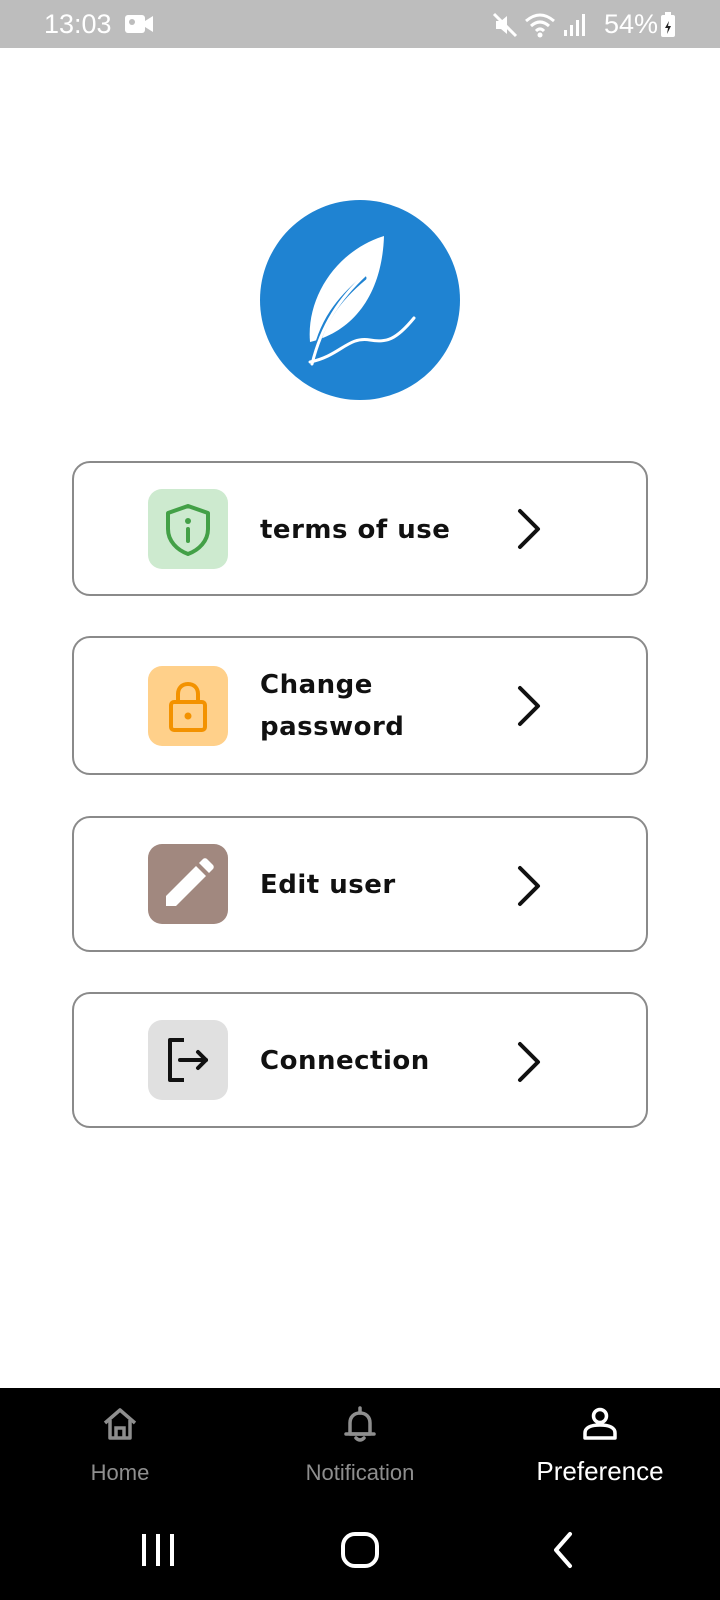 The width and height of the screenshot is (720, 1600). Describe the element at coordinates (316, 685) in the screenshot. I see `menu-label-change-password-line1: Change` at that location.